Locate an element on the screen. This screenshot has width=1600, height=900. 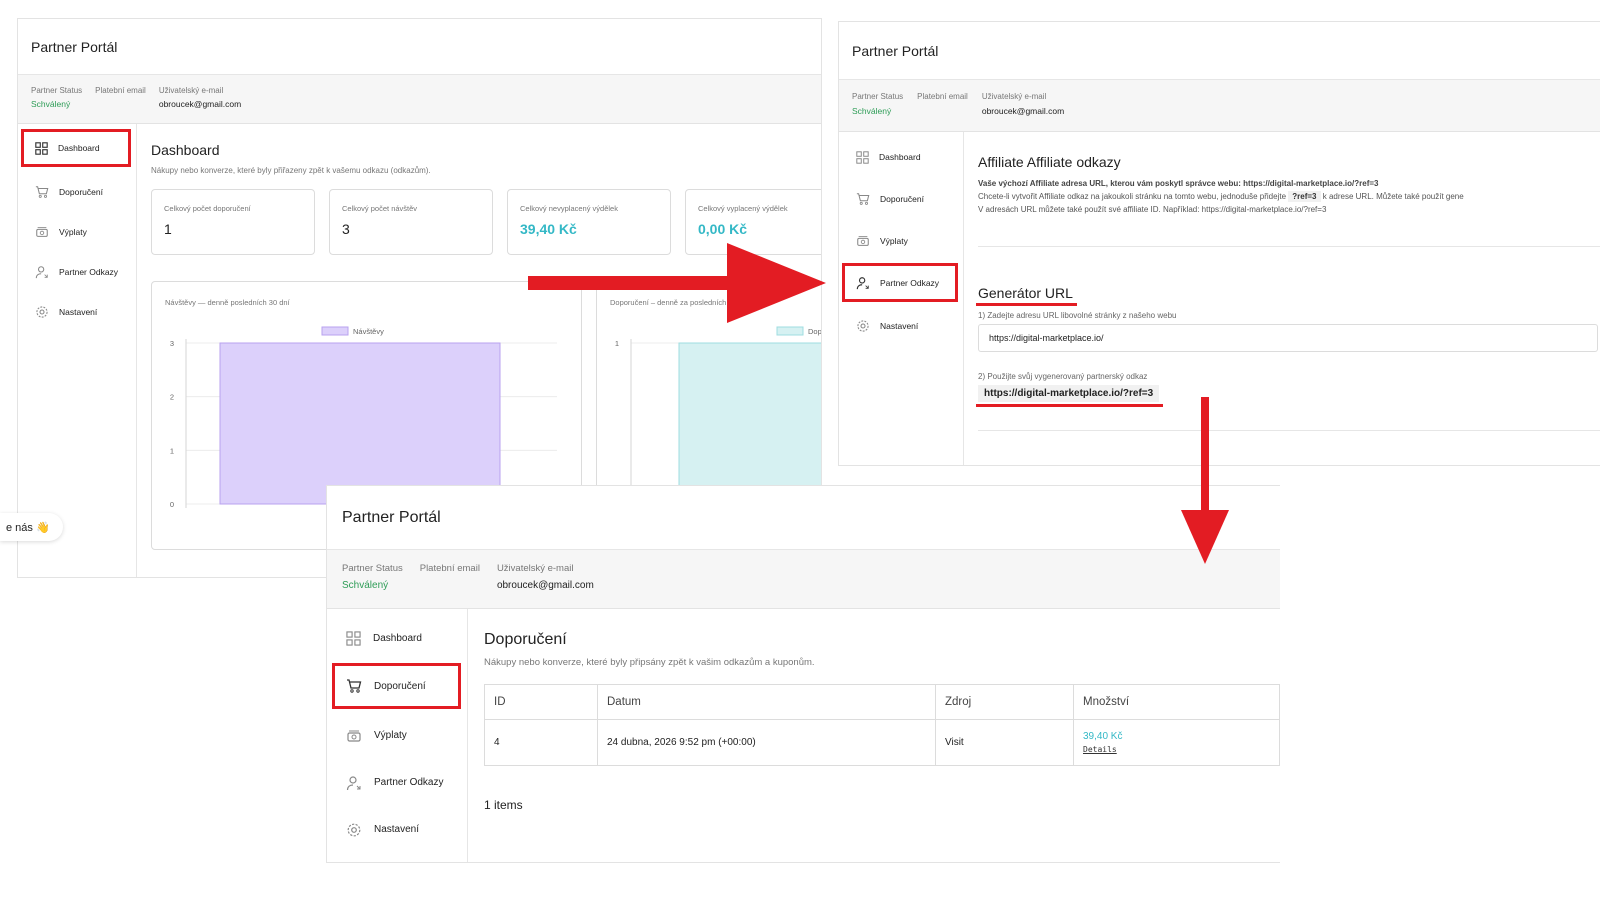
affiliate-title: Affiliate Affiliate odkazy is located at coordinates (1049, 162).